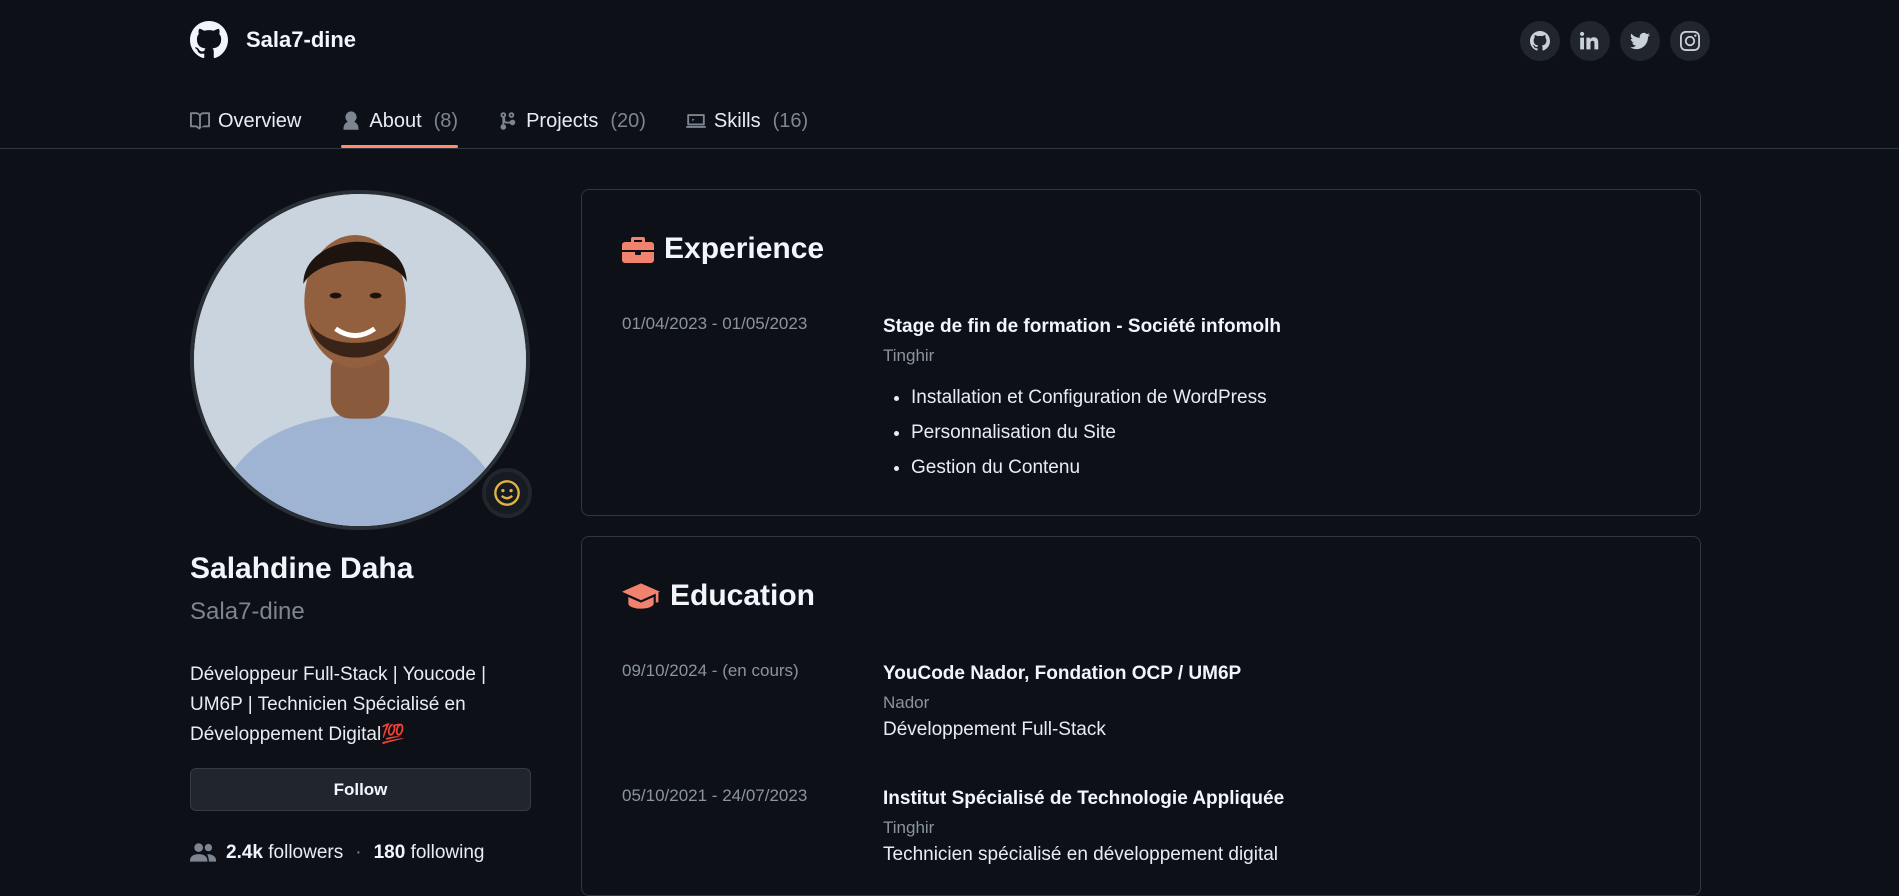 The width and height of the screenshot is (1899, 896). I want to click on followers-label: followers, so click(306, 852).